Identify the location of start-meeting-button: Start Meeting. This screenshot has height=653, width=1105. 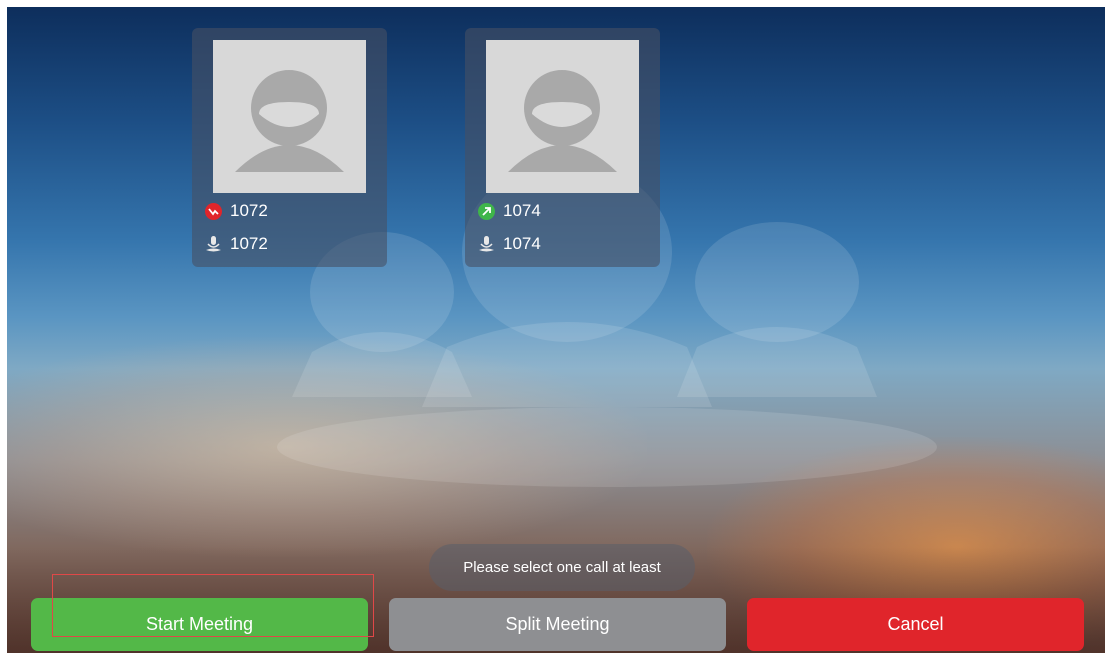
(199, 624).